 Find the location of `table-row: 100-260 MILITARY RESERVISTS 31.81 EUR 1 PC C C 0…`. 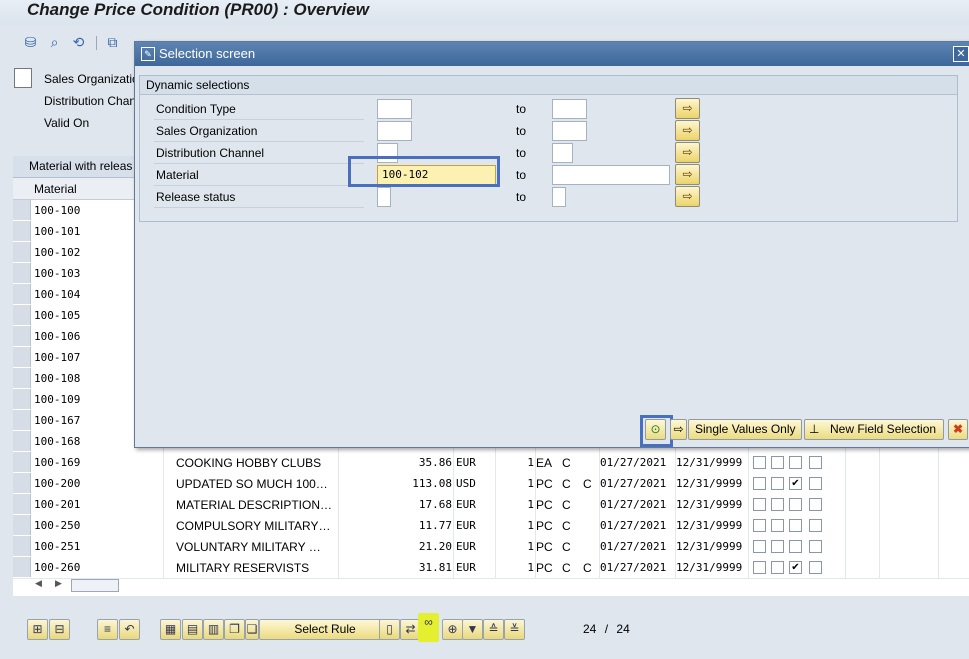

table-row: 100-260 MILITARY RESERVISTS 31.81 EUR 1 PC C C 0… is located at coordinates (491, 568).